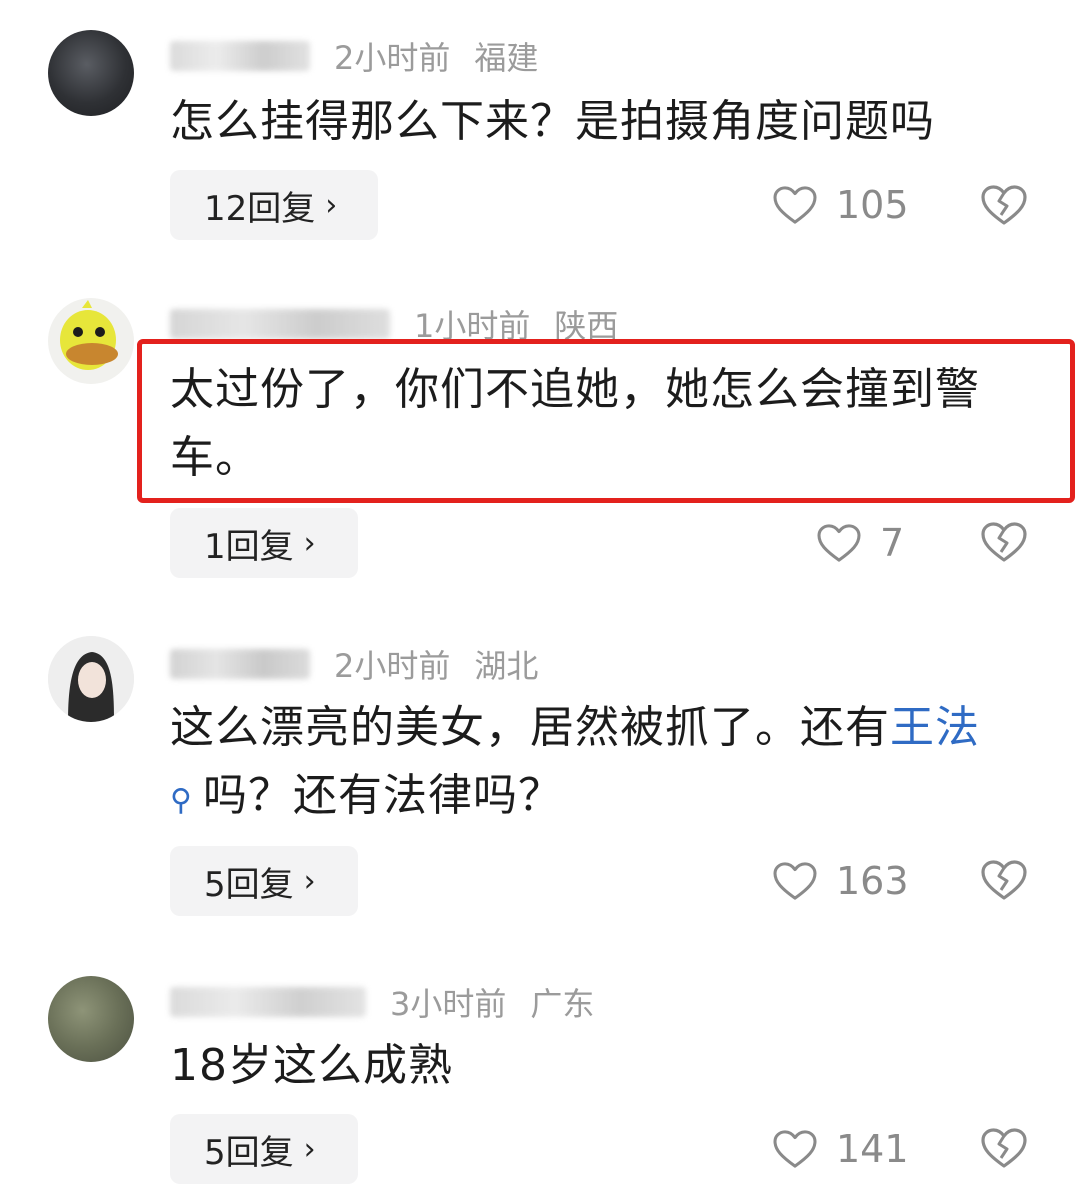 Image resolution: width=1080 pixels, height=1188 pixels. Describe the element at coordinates (448, 1004) in the screenshot. I see `comment-time: 3小时前` at that location.